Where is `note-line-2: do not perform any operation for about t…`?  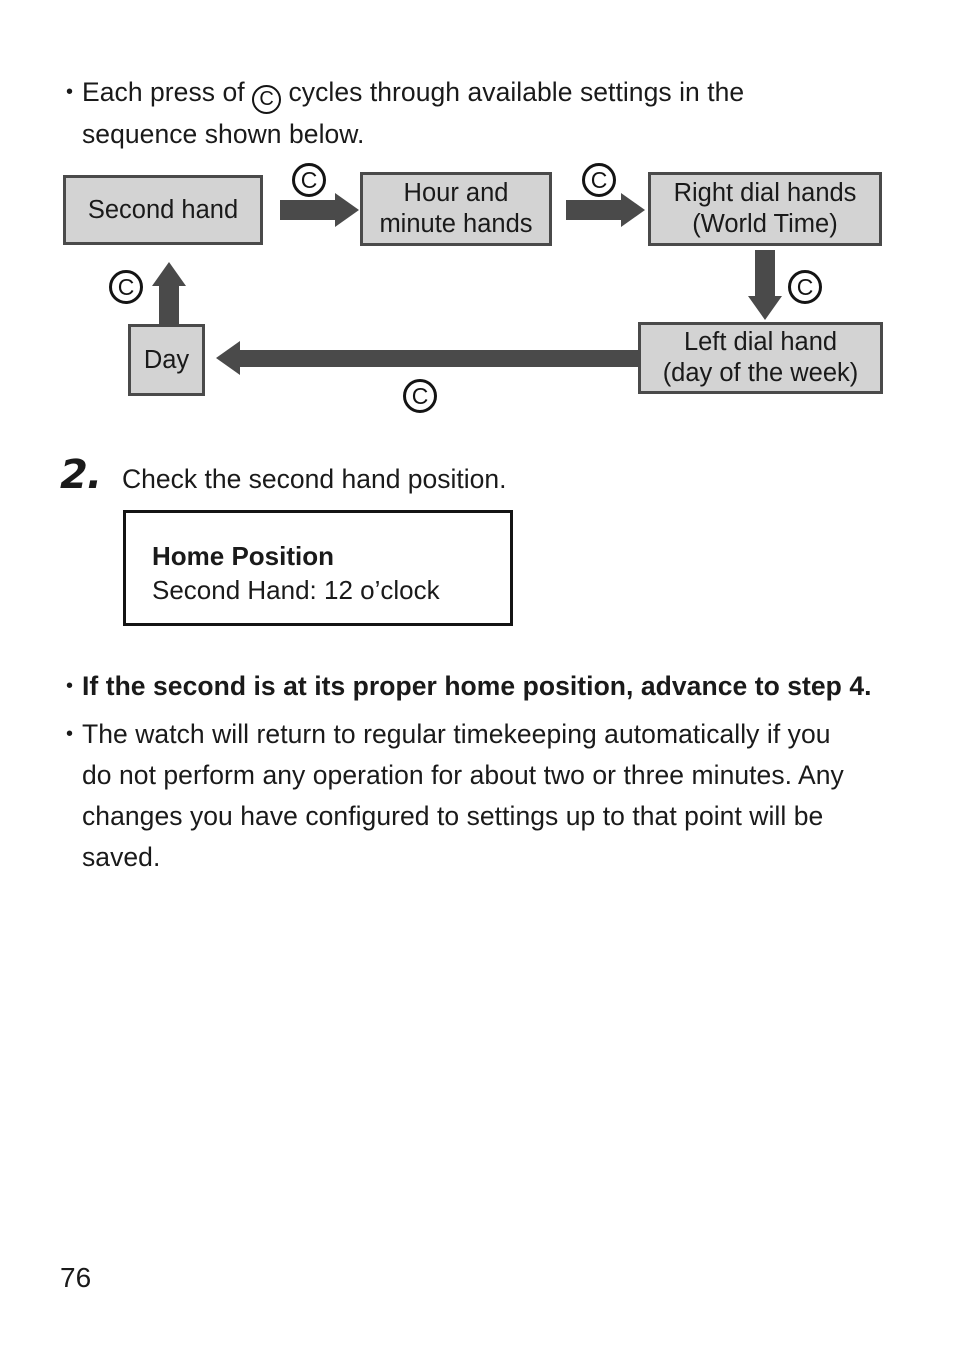 note-line-2: do not perform any operation for about t… is located at coordinates (463, 775).